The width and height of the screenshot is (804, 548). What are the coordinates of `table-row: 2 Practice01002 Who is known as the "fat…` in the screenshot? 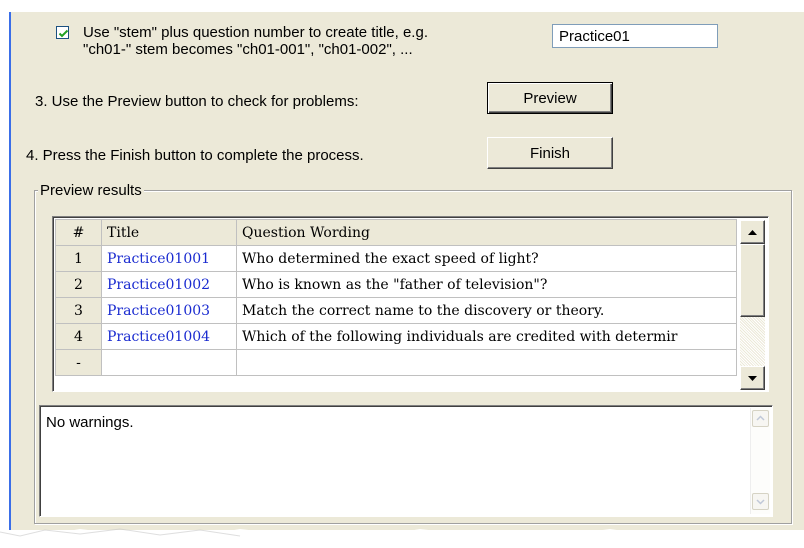 It's located at (396, 284).